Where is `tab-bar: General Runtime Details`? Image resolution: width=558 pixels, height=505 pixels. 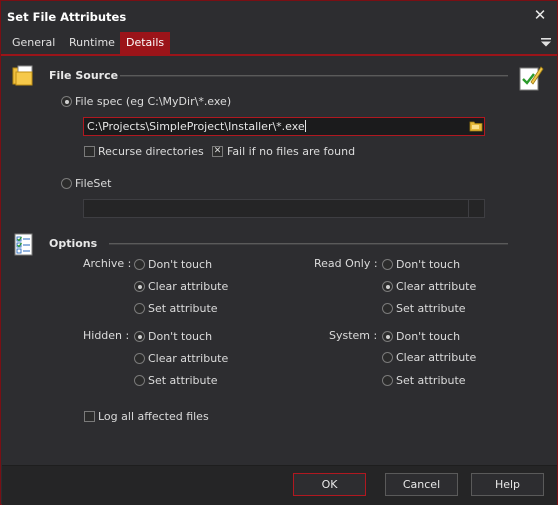 tab-bar: General Runtime Details is located at coordinates (279, 43).